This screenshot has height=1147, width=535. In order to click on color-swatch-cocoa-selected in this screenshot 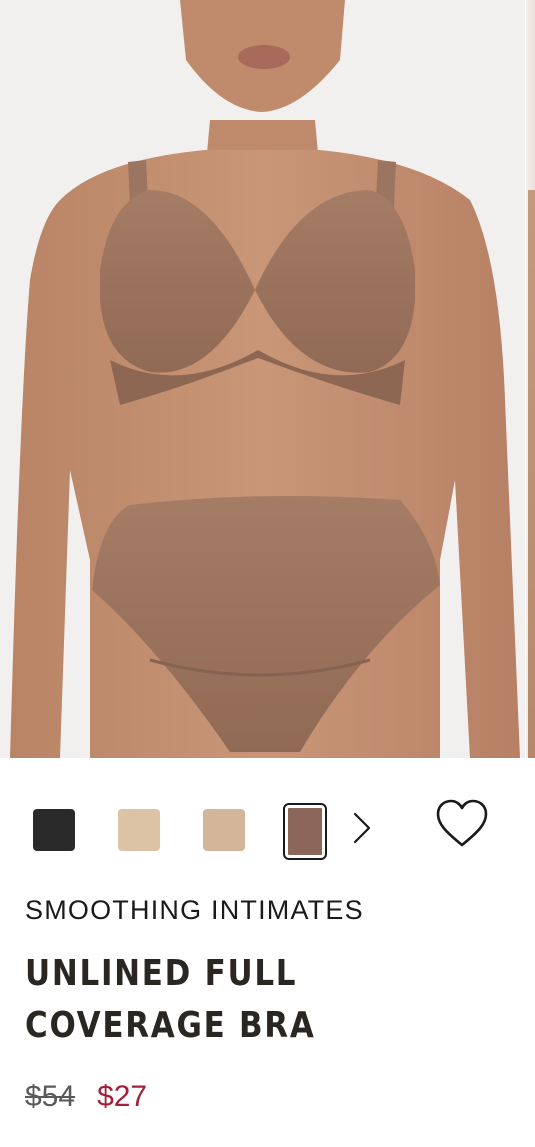, I will do `click(305, 831)`.